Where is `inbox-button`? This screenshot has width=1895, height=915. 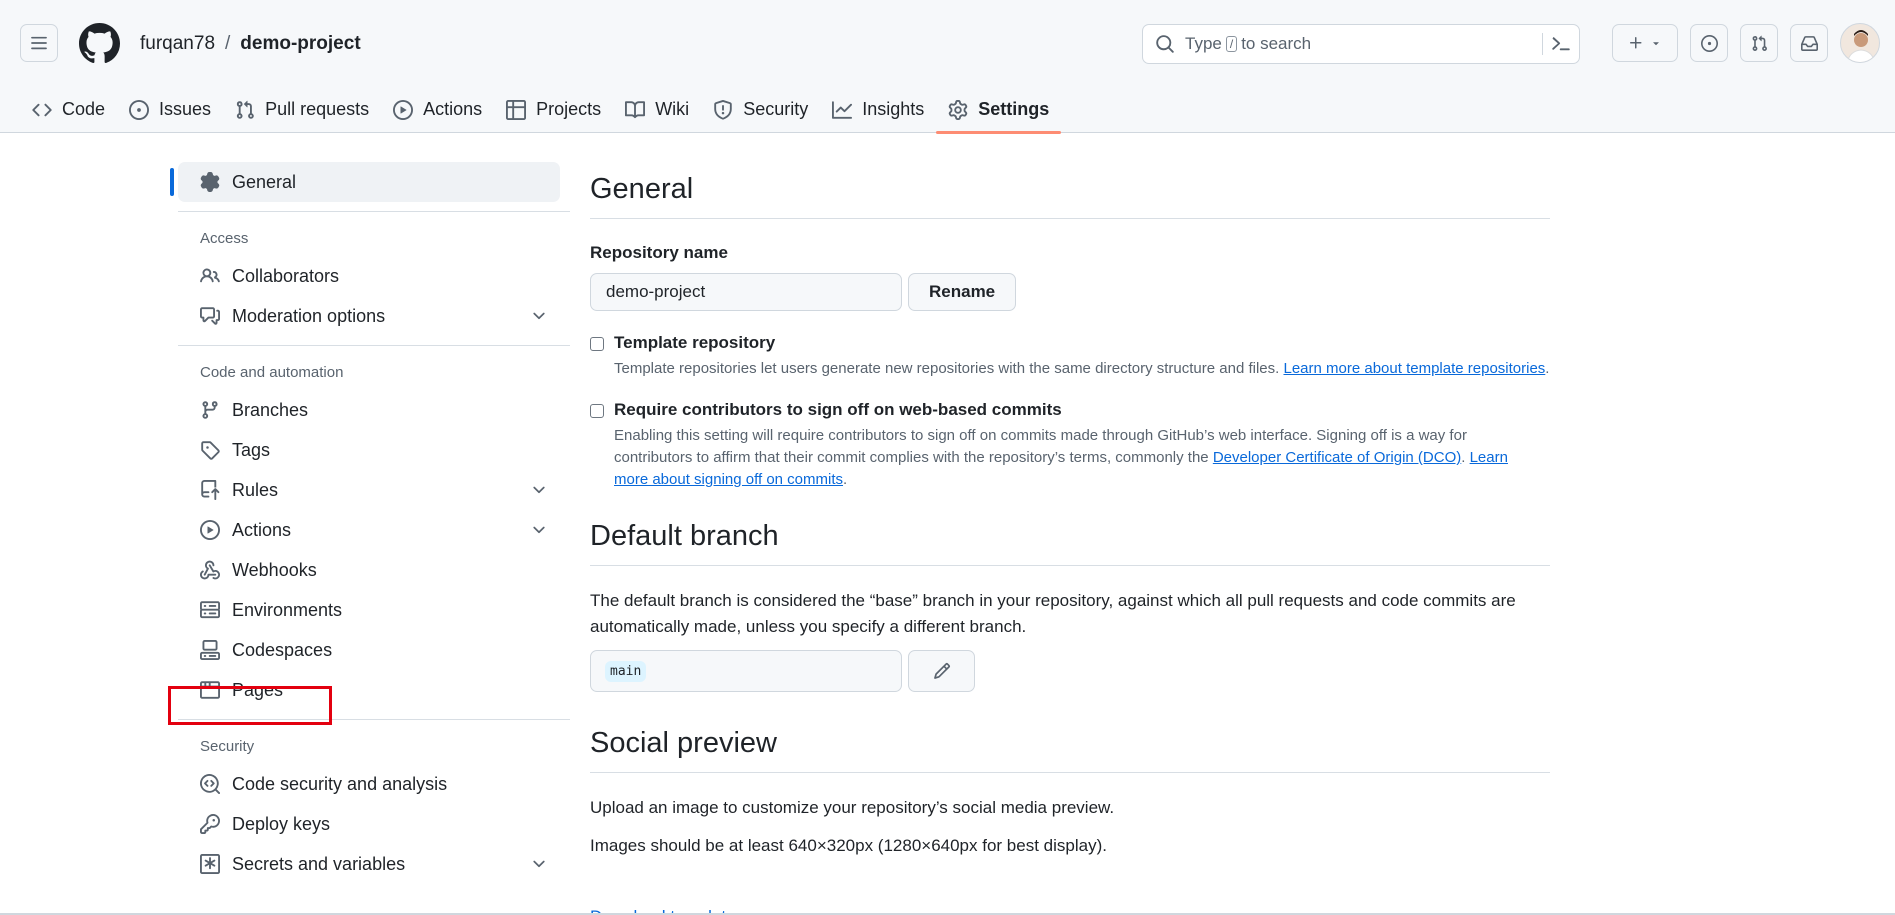 inbox-button is located at coordinates (1809, 43).